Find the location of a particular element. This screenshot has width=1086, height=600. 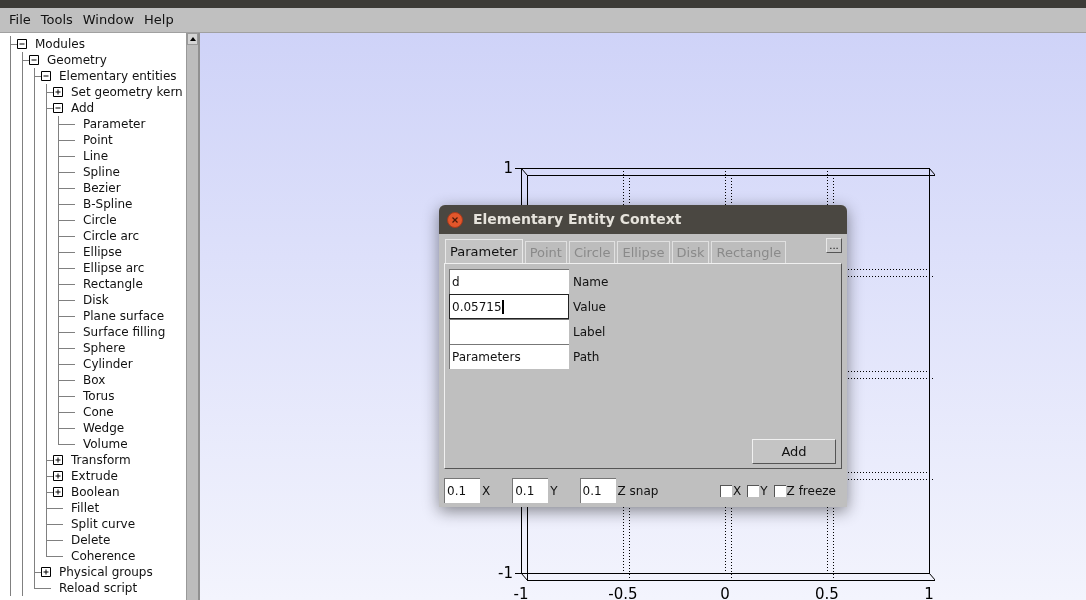

tree-item: Coherence is located at coordinates (103, 556).